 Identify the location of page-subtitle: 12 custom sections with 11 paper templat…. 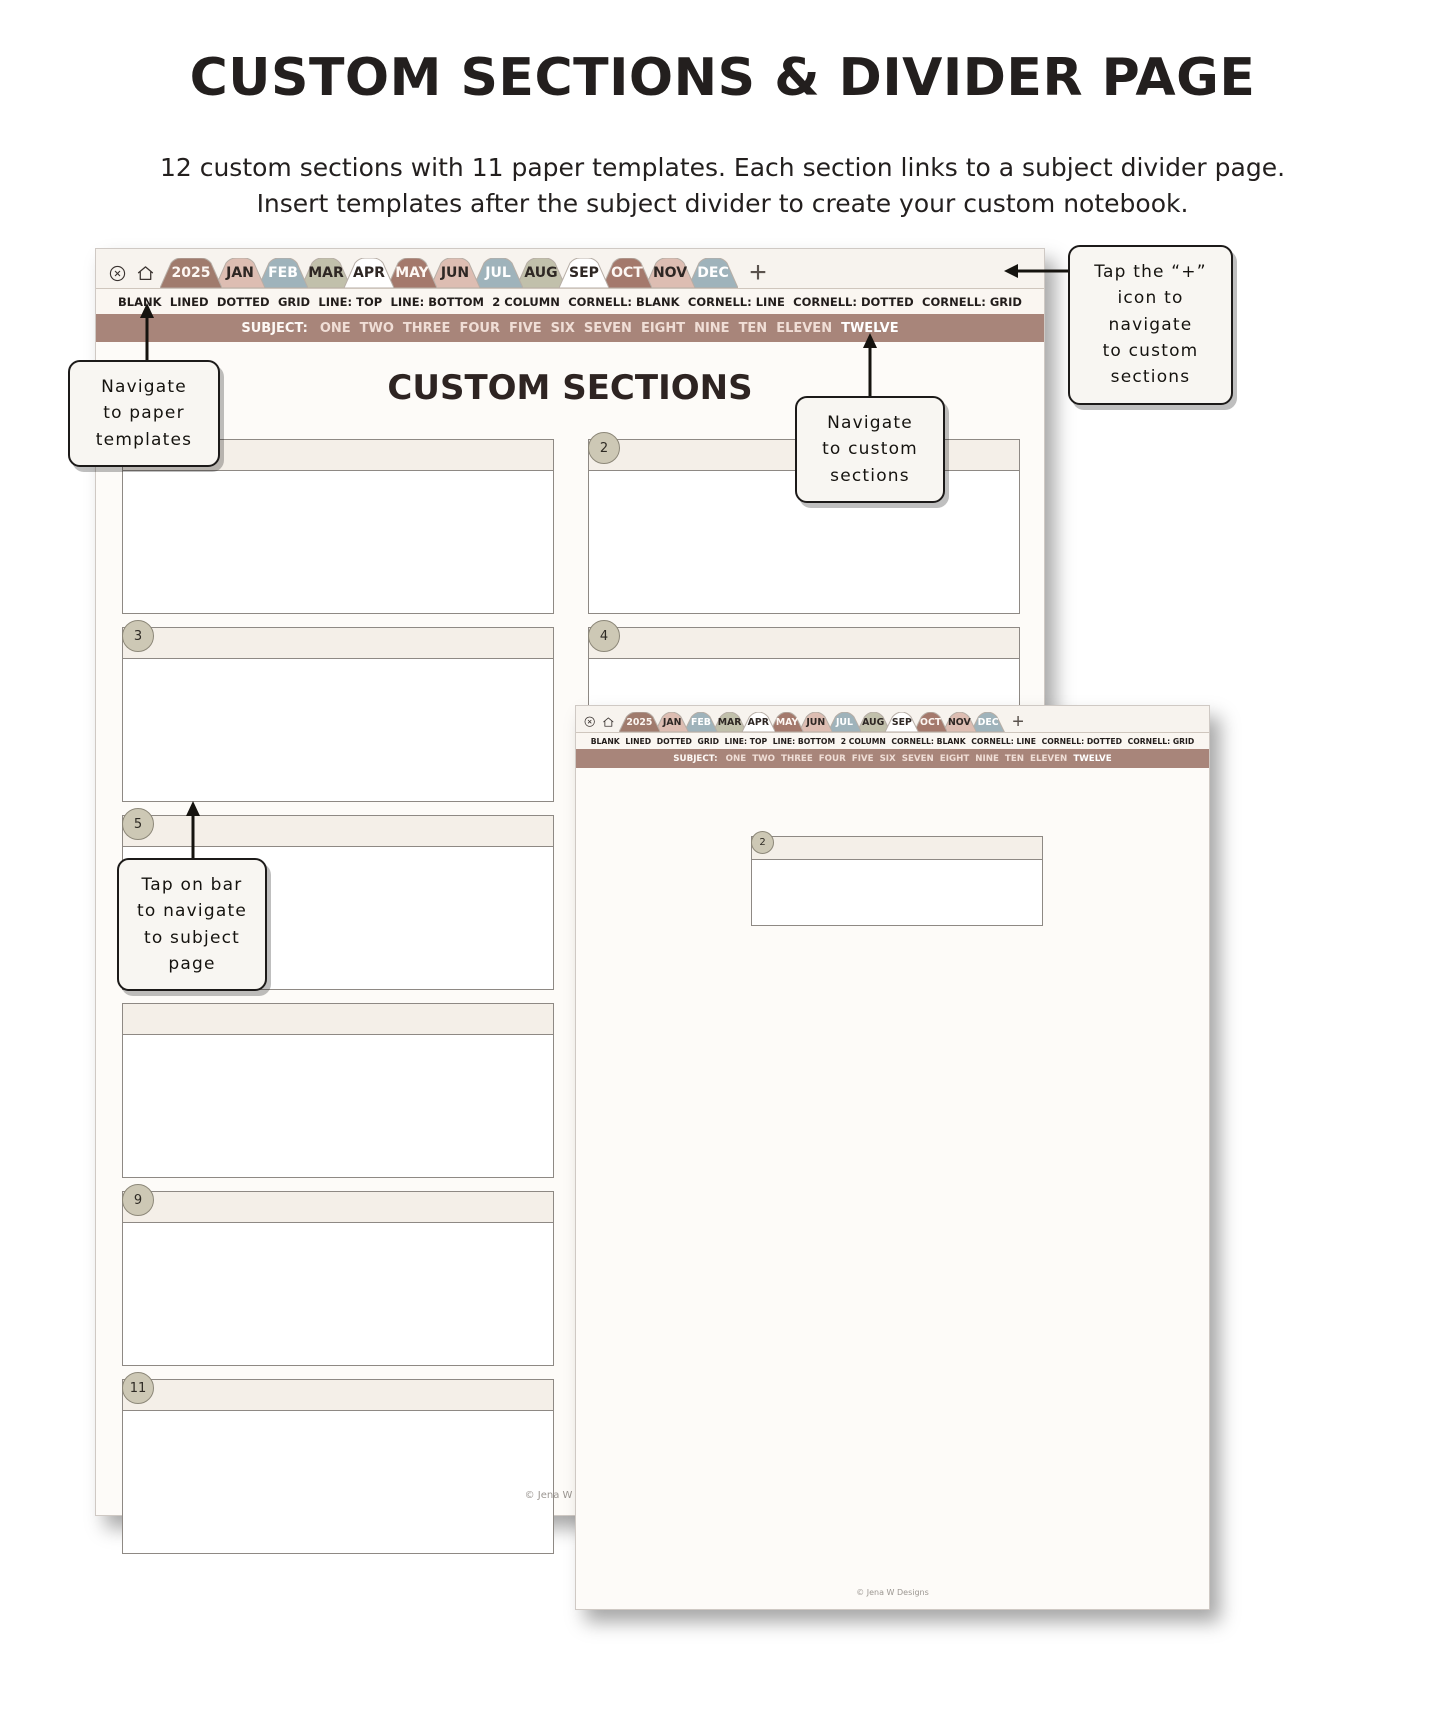
(722, 186).